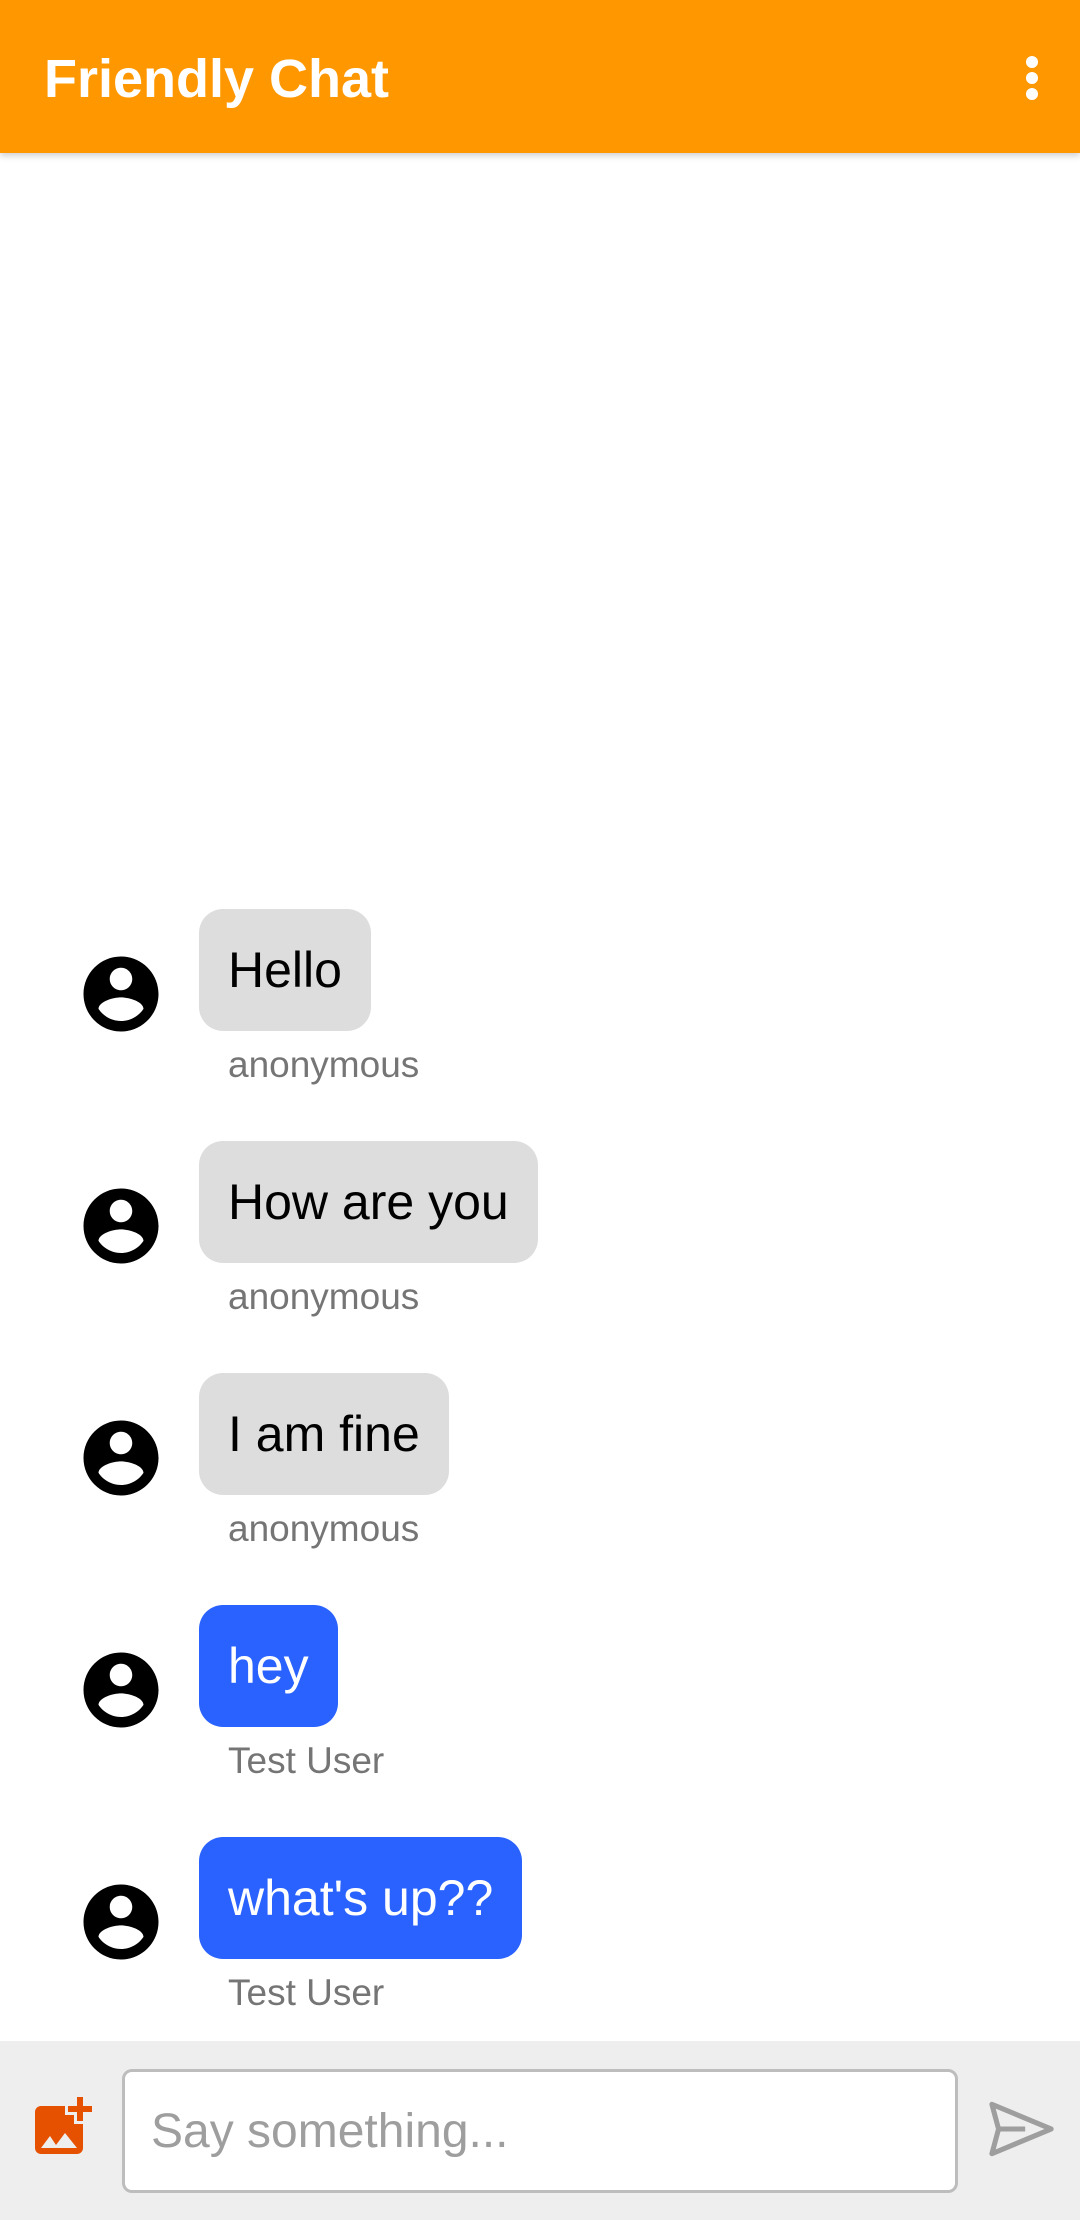  What do you see at coordinates (62, 2127) in the screenshot?
I see `add-photo-icon` at bounding box center [62, 2127].